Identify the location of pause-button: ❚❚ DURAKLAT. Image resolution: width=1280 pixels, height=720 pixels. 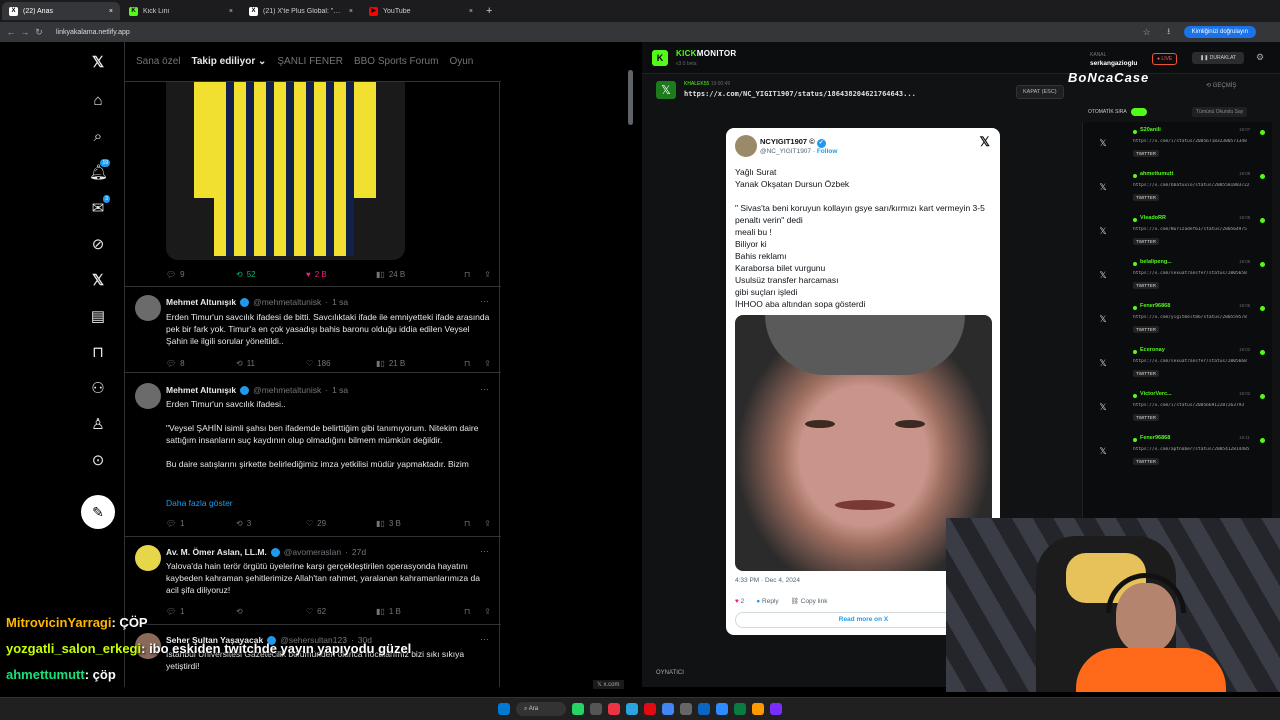
(1218, 58).